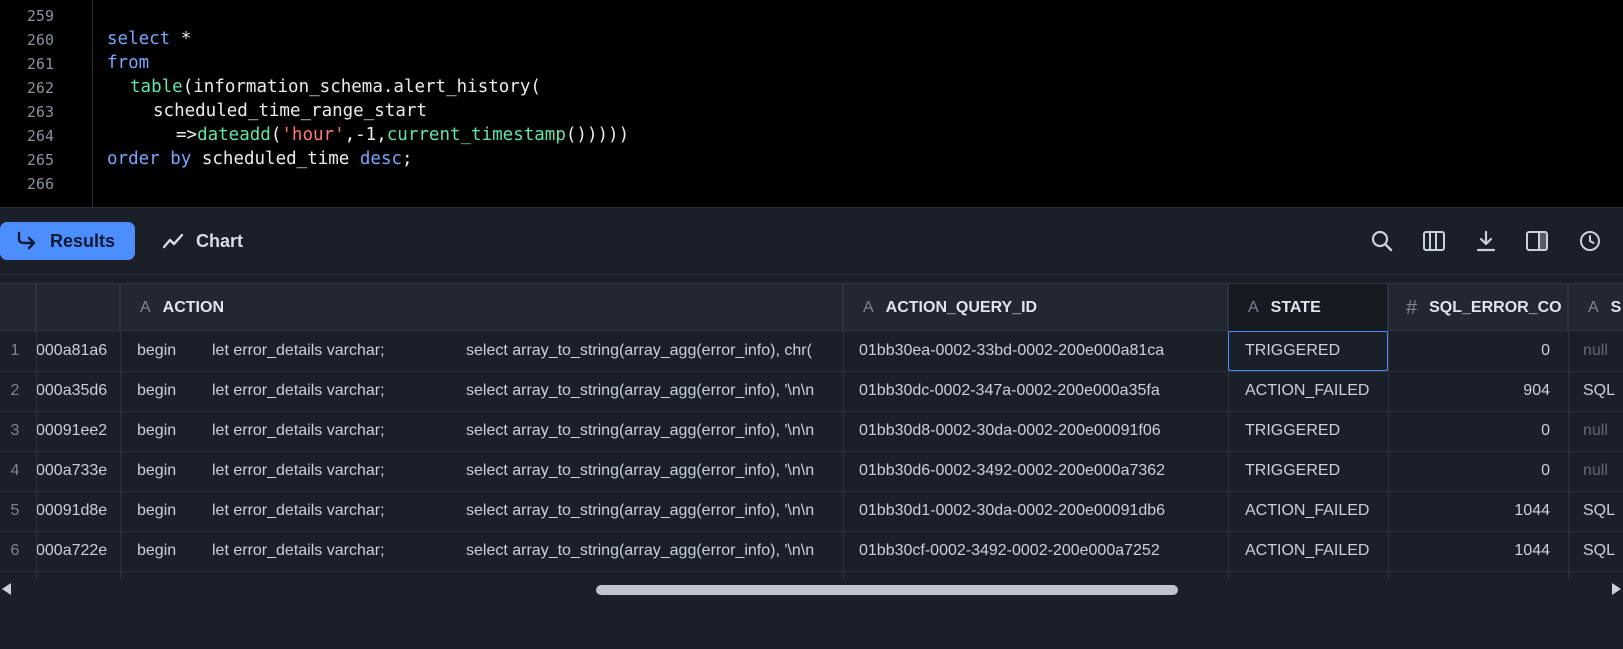 The width and height of the screenshot is (1623, 649). I want to click on cell-action-query-id: 01bb30d8-0002-30da-0002-200e00091f06, so click(1043, 431).